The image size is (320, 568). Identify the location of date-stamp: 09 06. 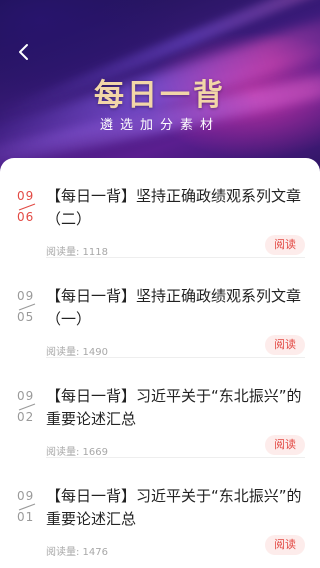
(27, 208).